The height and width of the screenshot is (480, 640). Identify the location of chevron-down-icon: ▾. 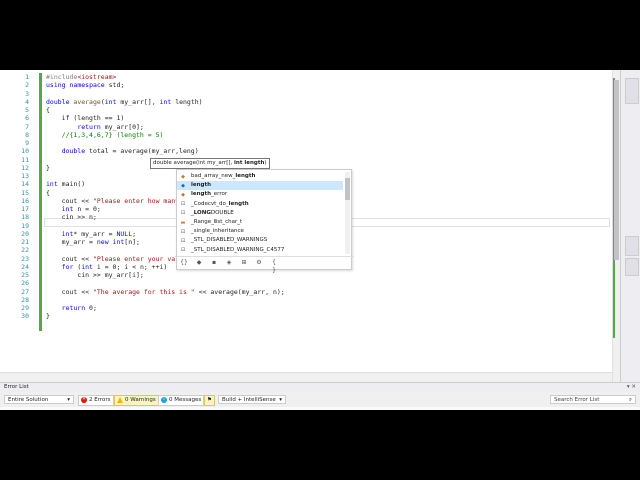
(68, 400).